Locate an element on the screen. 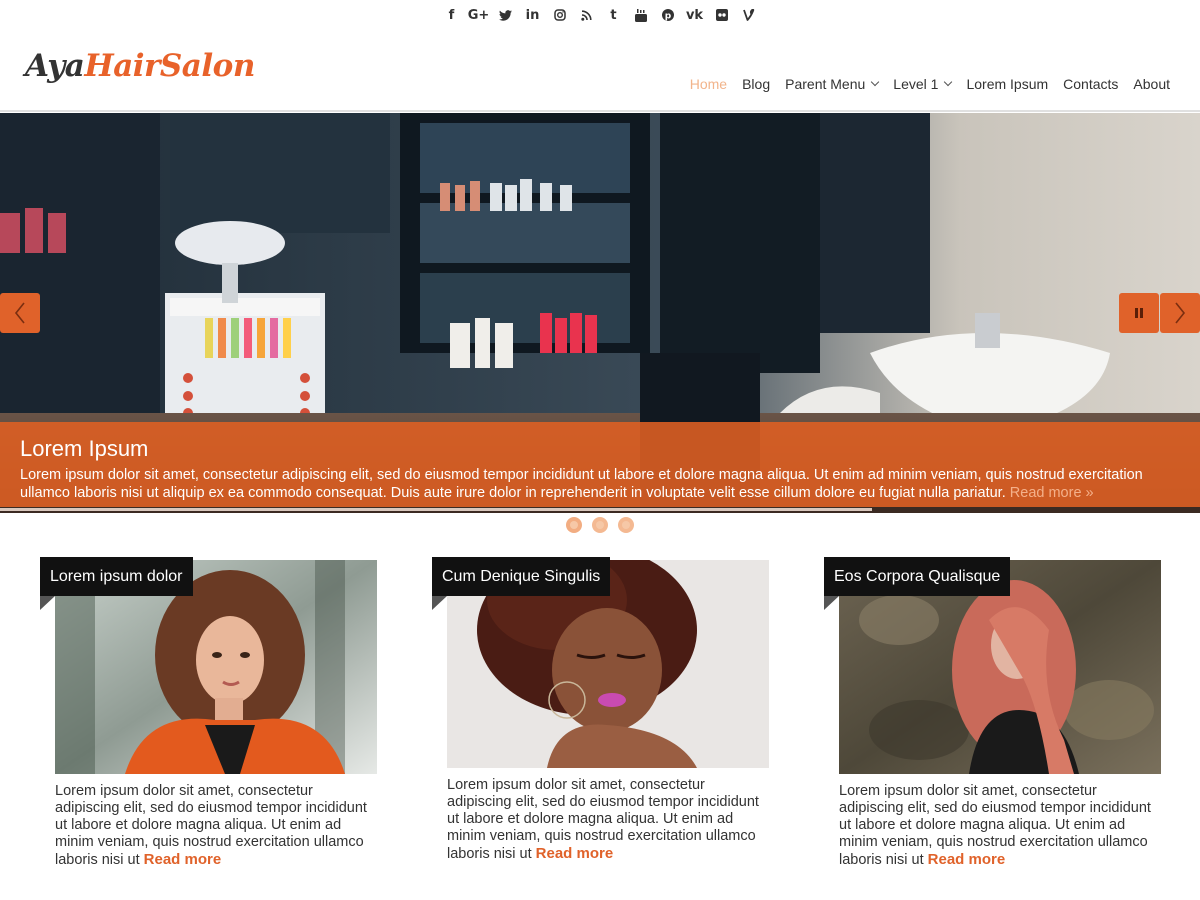 This screenshot has width=1200, height=900. nav-label: Contacts is located at coordinates (1091, 84).